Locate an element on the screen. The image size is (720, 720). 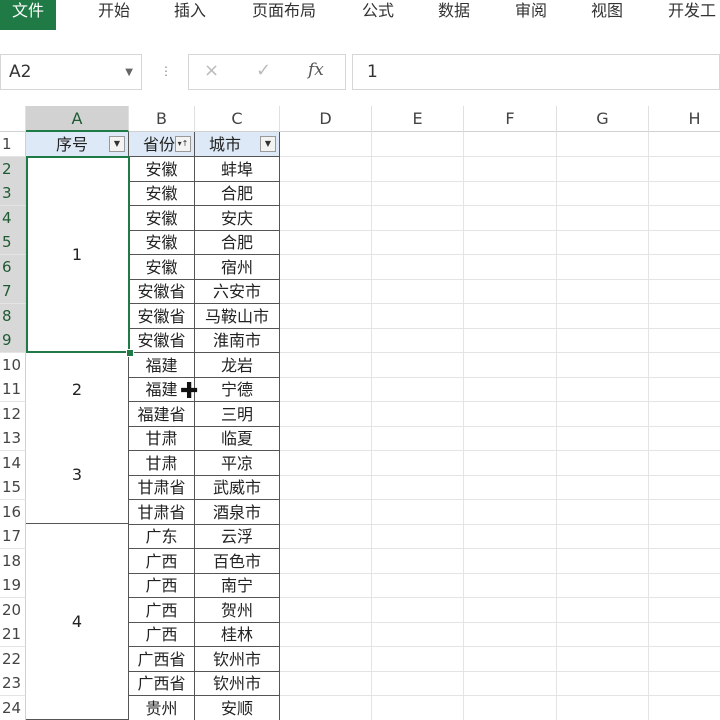
city-cell: 合肥 is located at coordinates (237, 193).